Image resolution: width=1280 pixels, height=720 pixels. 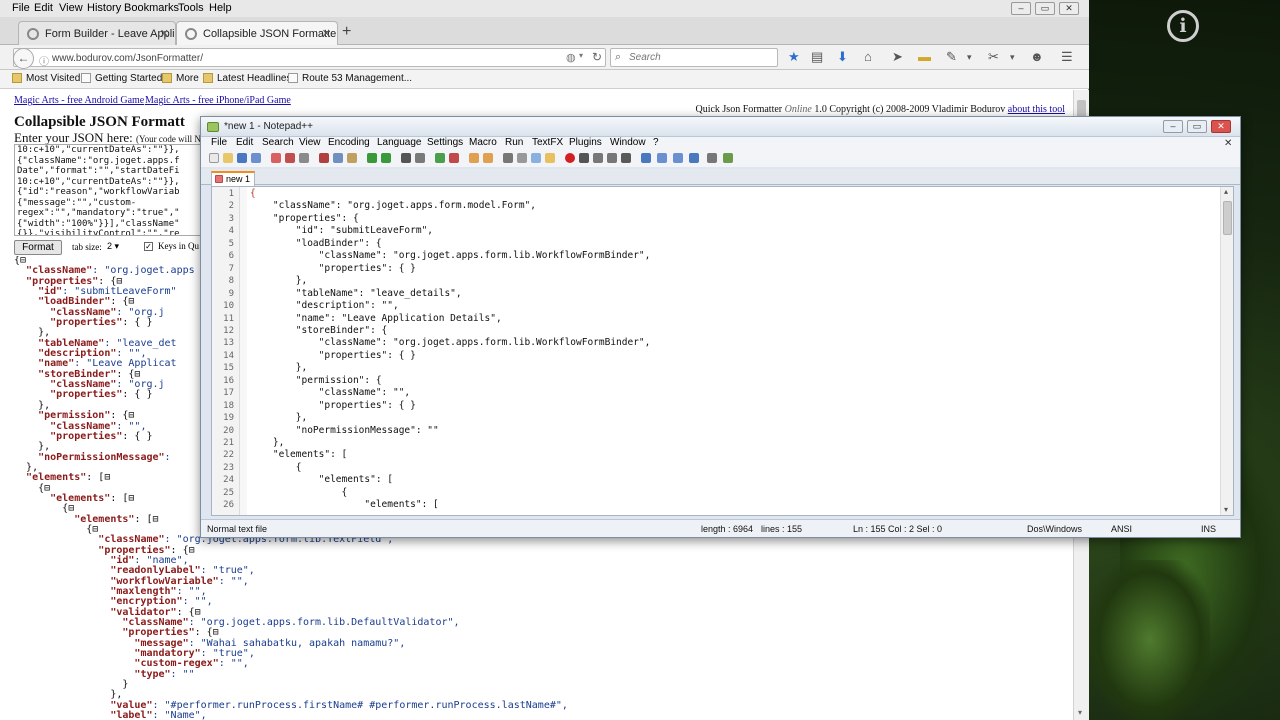 What do you see at coordinates (267, 442) in the screenshot?
I see `code-line: },` at bounding box center [267, 442].